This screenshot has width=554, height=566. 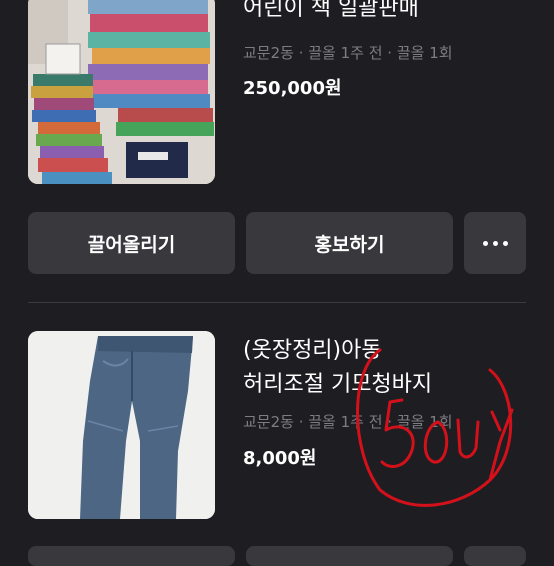 I want to click on listing-price: 8,000원, so click(x=280, y=458).